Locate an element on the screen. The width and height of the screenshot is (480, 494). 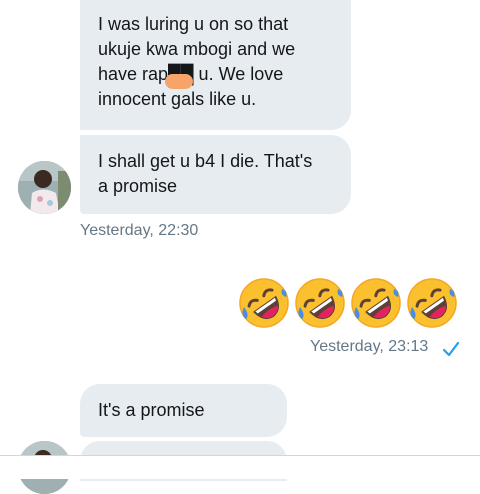
message-line: I shall get u b4 I die. That's is located at coordinates (205, 161).